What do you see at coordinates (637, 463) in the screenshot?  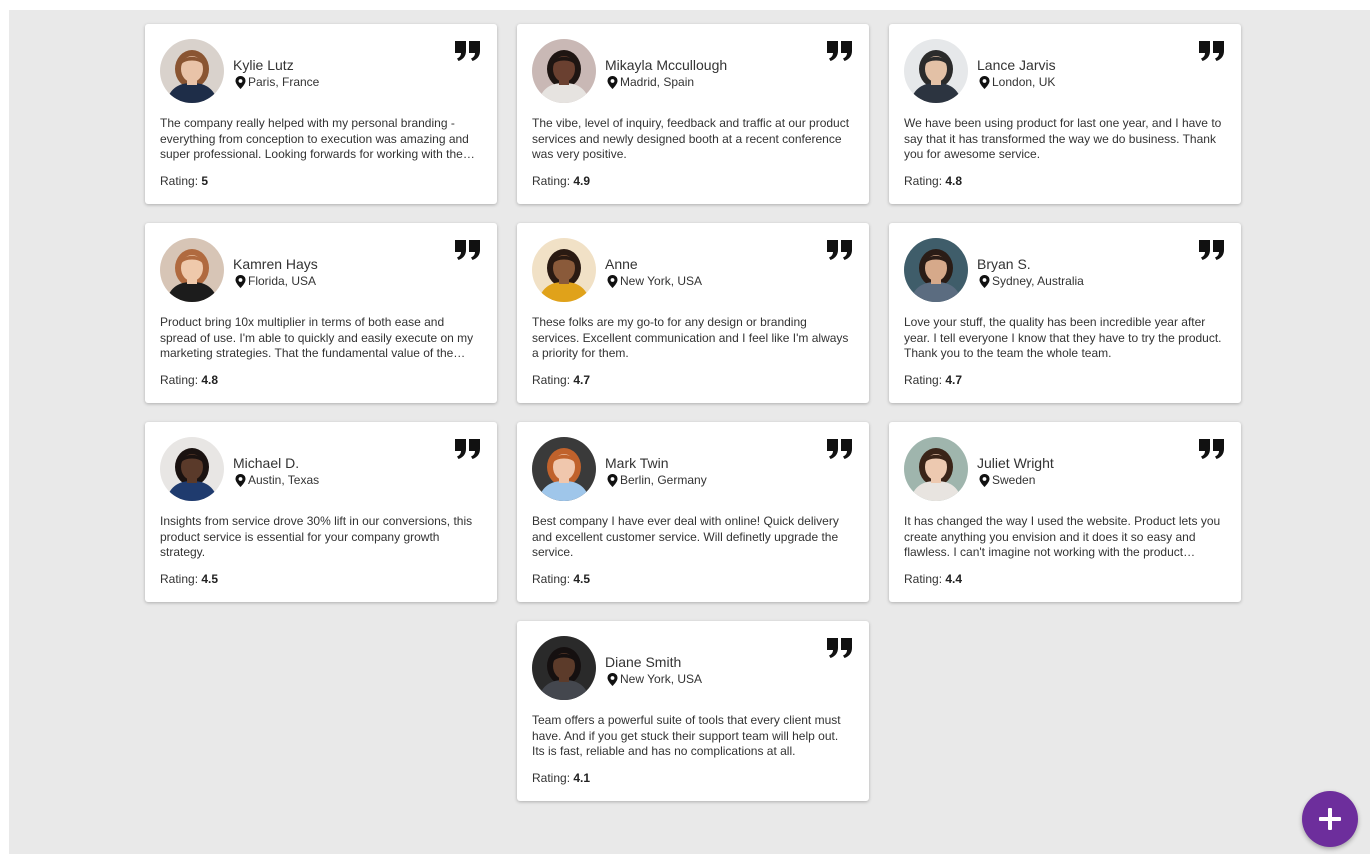 I see `reviewer-name: Mark Twin` at bounding box center [637, 463].